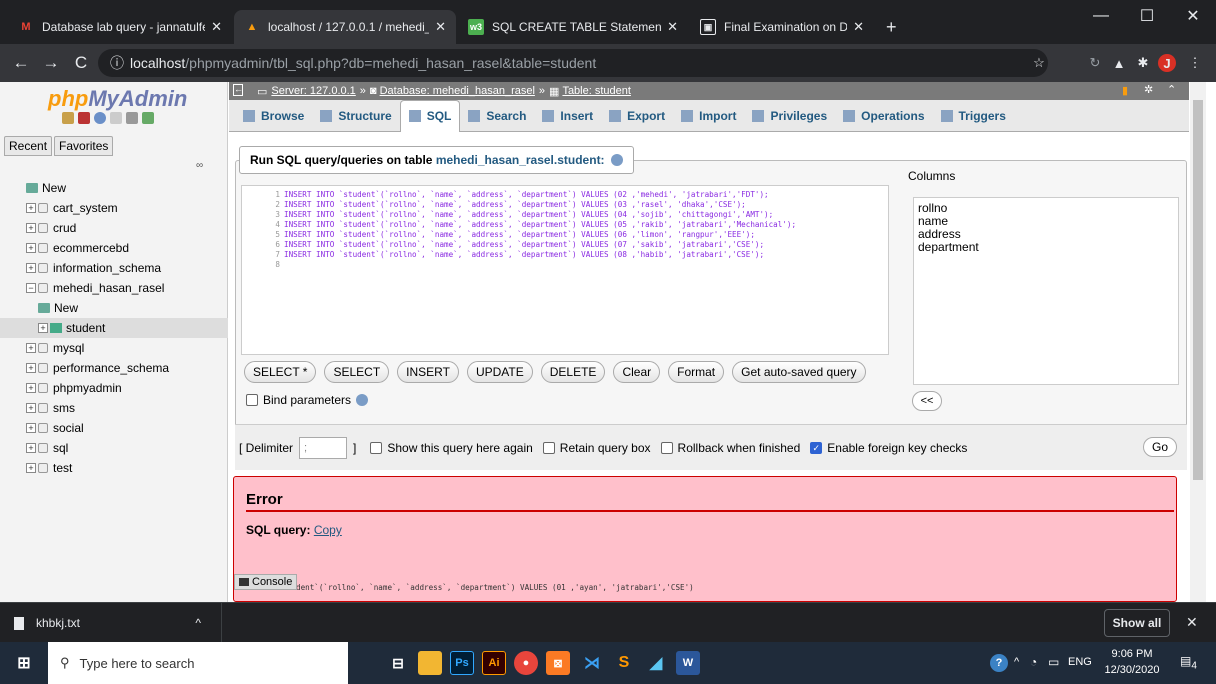 This screenshot has height=684, width=1216. What do you see at coordinates (1195, 63) in the screenshot?
I see `menu-kebab-icon: ⋮` at bounding box center [1195, 63].